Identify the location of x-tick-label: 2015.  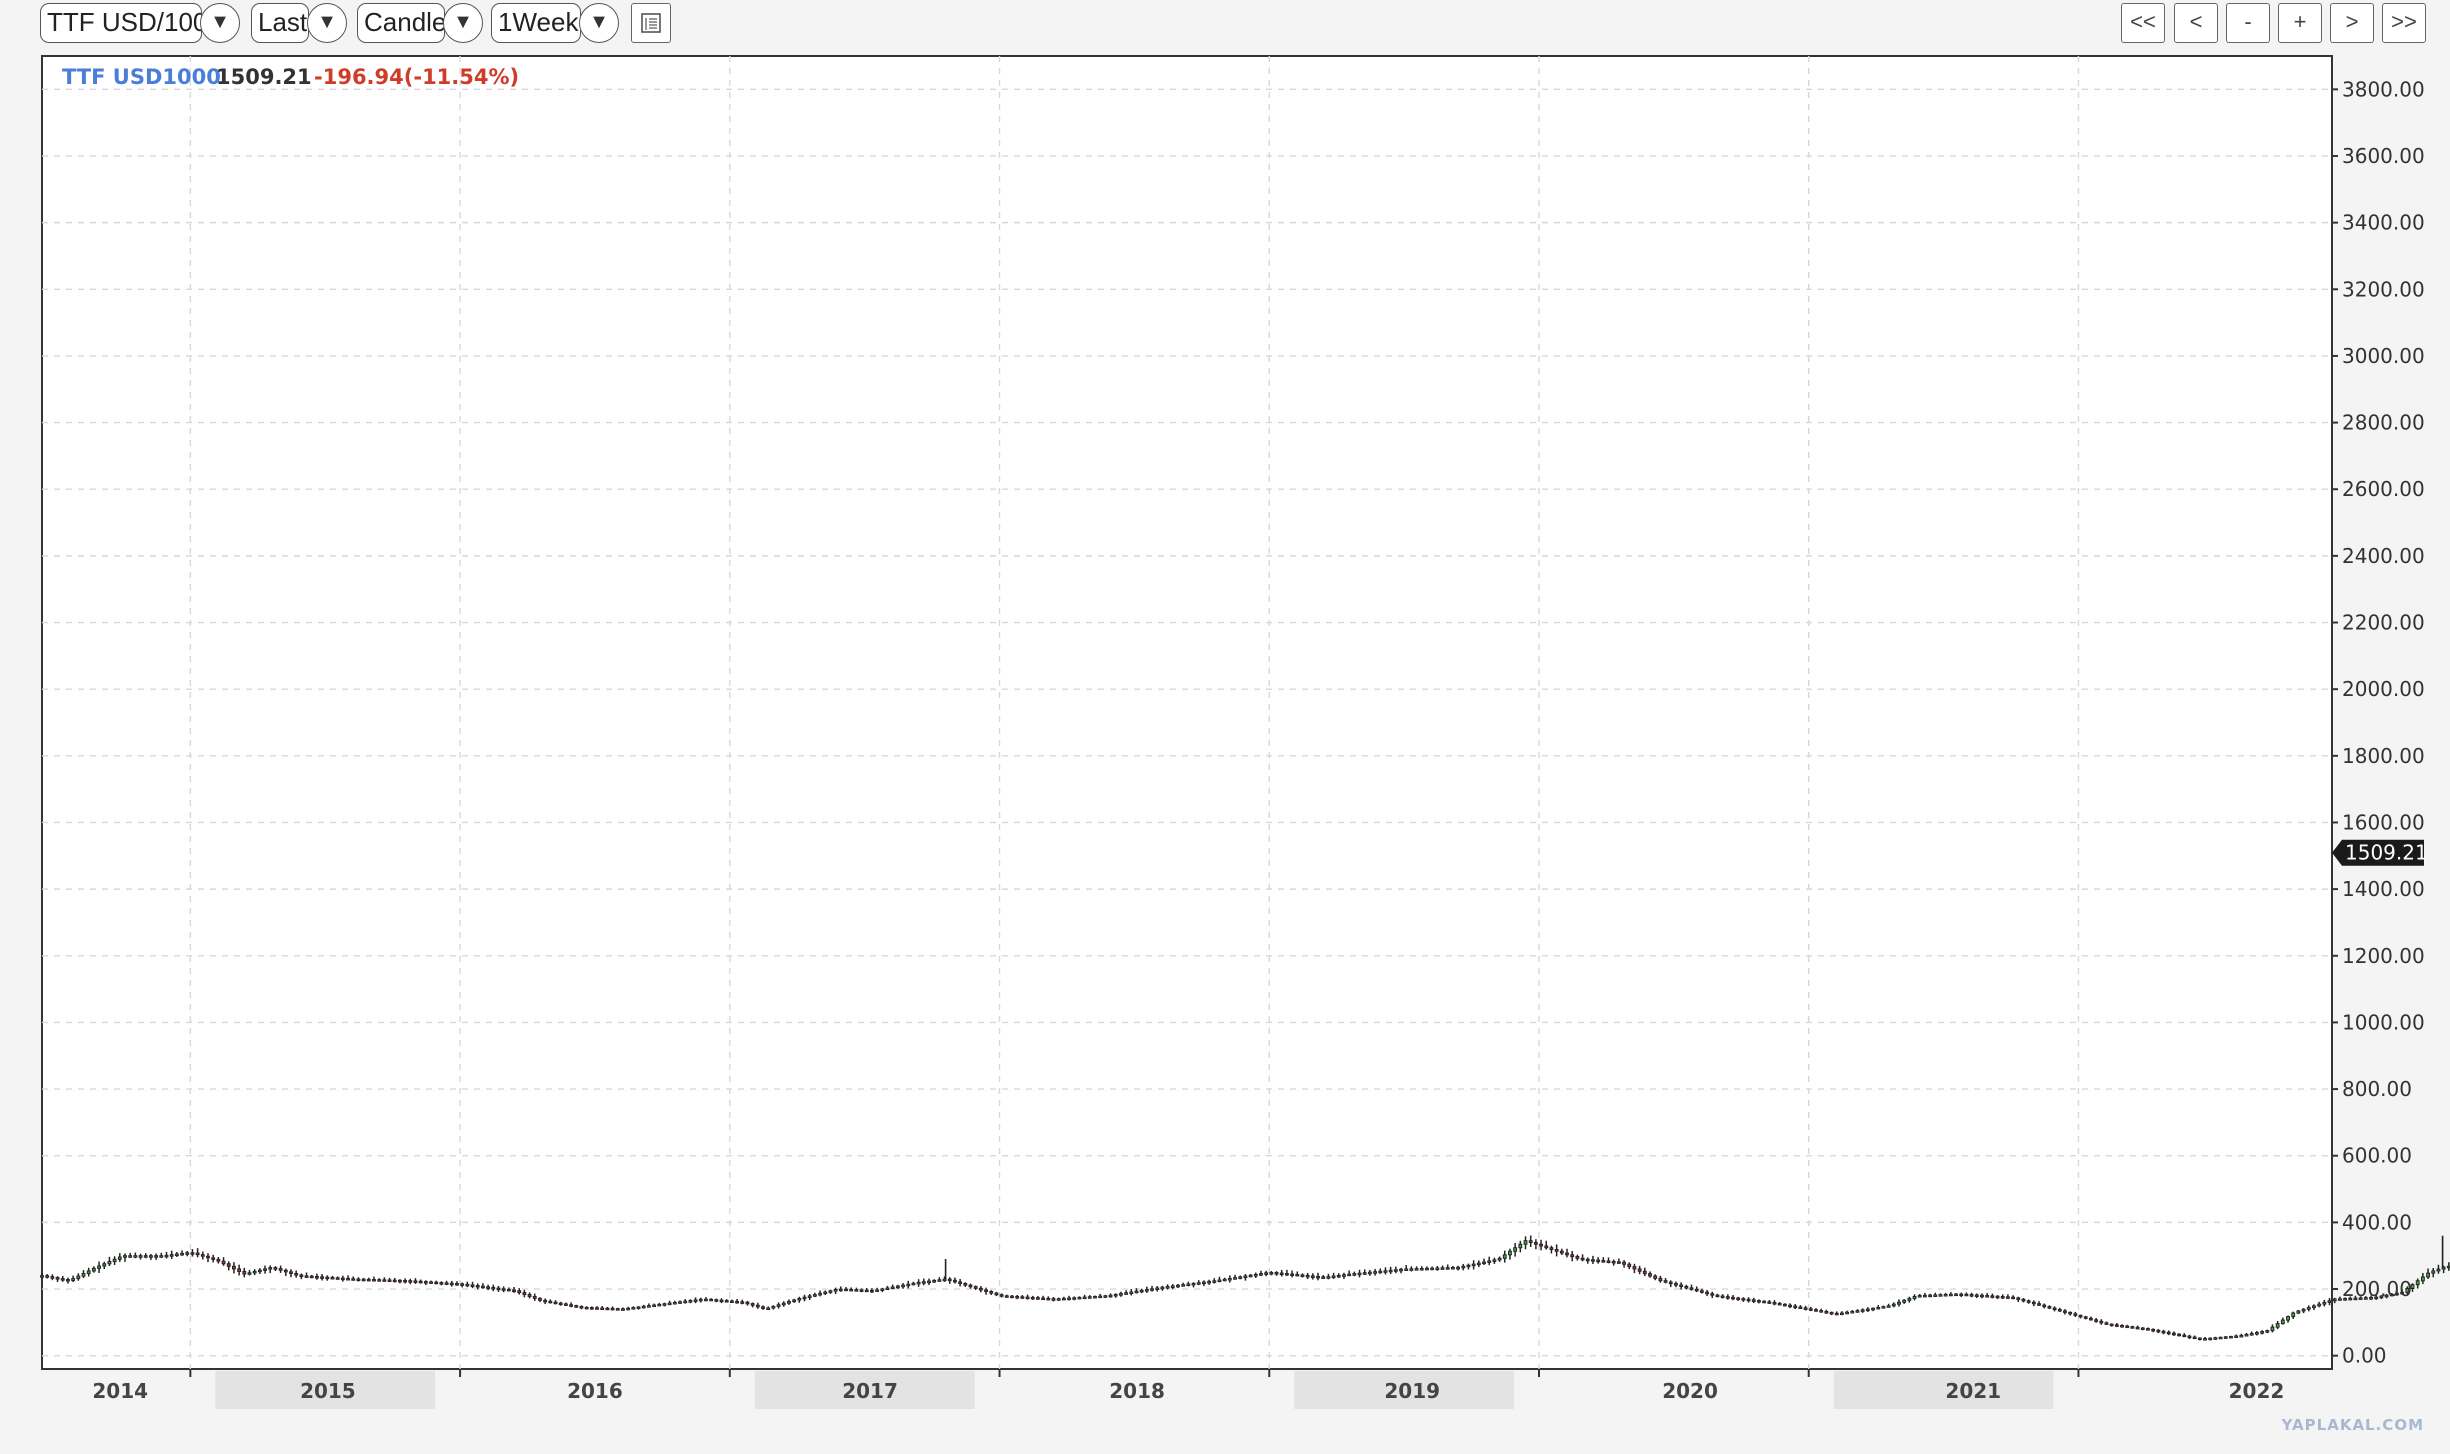
(328, 1391).